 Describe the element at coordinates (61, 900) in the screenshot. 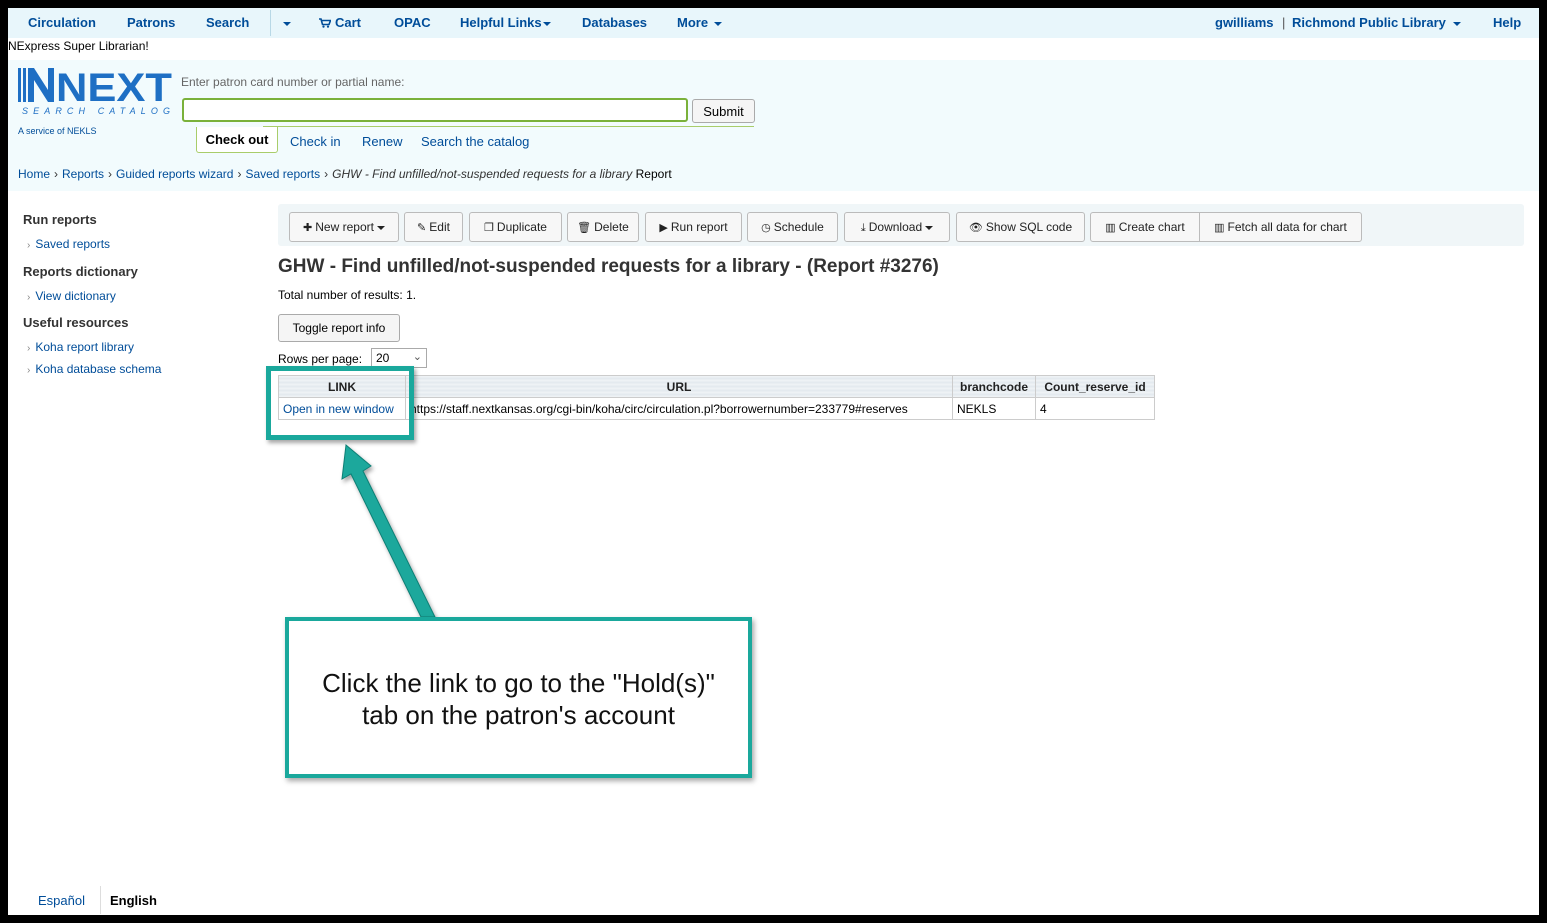

I see `language-espanol: Español` at that location.